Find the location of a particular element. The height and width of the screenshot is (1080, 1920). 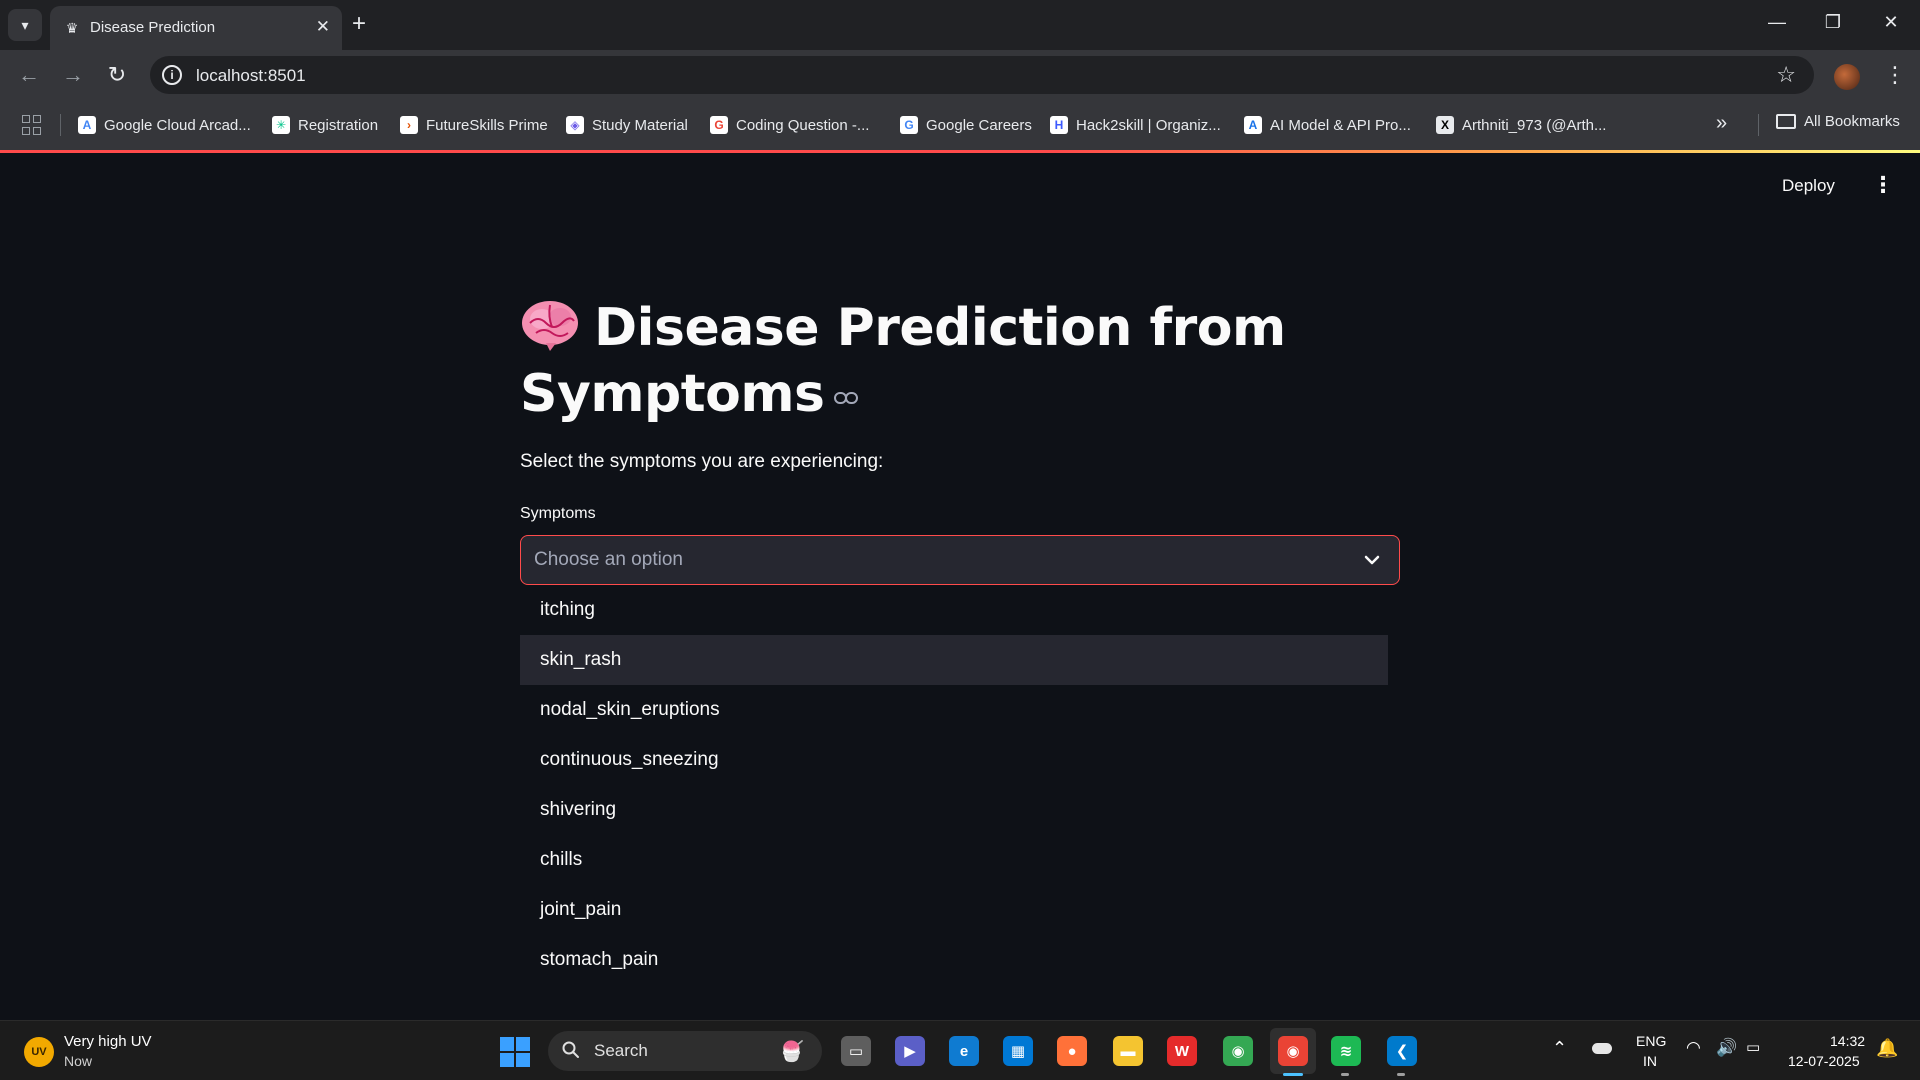

bookmark-item: ✳ Registration is located at coordinates (325, 125).